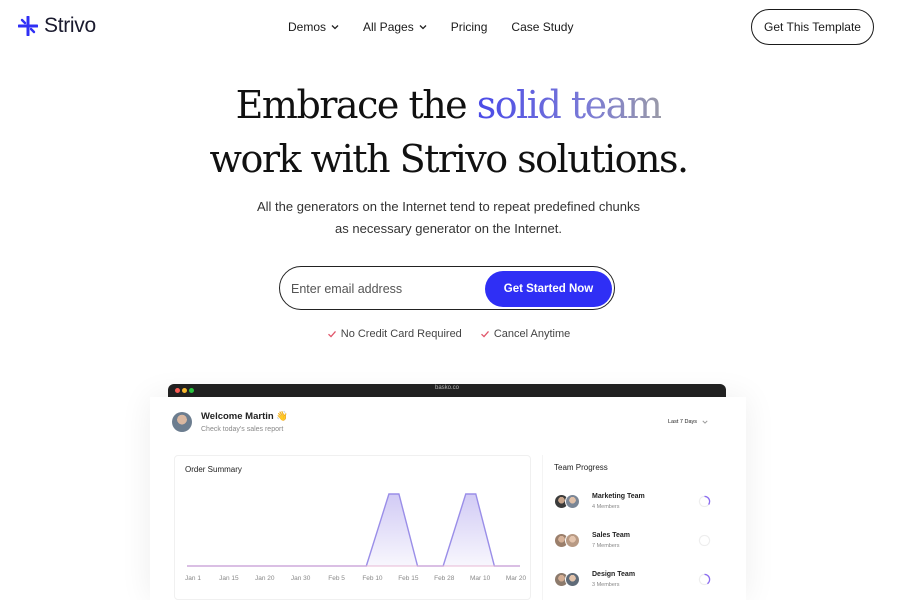 The width and height of the screenshot is (897, 600). I want to click on x-tick-label: Feb 28, so click(444, 578).